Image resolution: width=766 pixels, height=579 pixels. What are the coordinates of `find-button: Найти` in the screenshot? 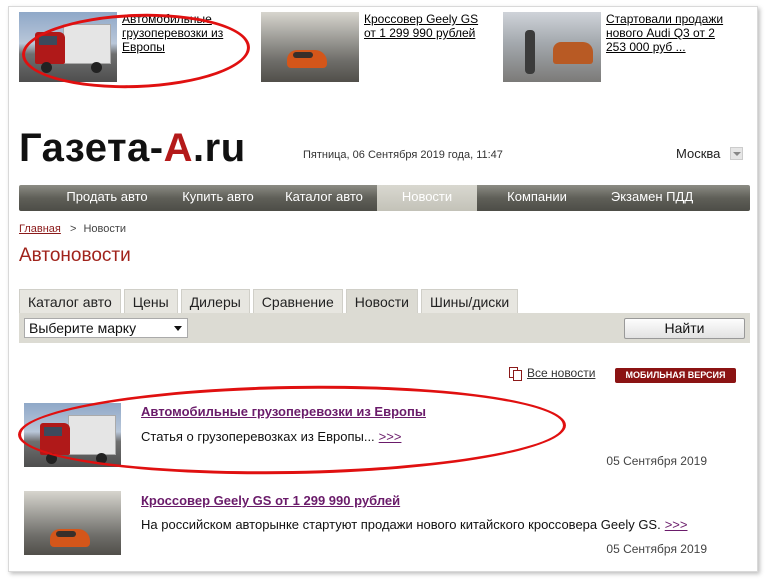 It's located at (684, 328).